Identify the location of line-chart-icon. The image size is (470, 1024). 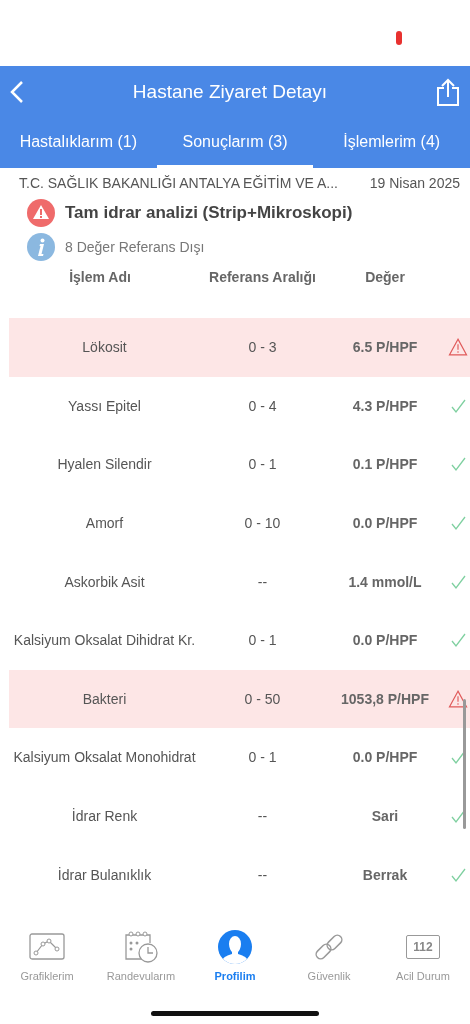
(47, 947).